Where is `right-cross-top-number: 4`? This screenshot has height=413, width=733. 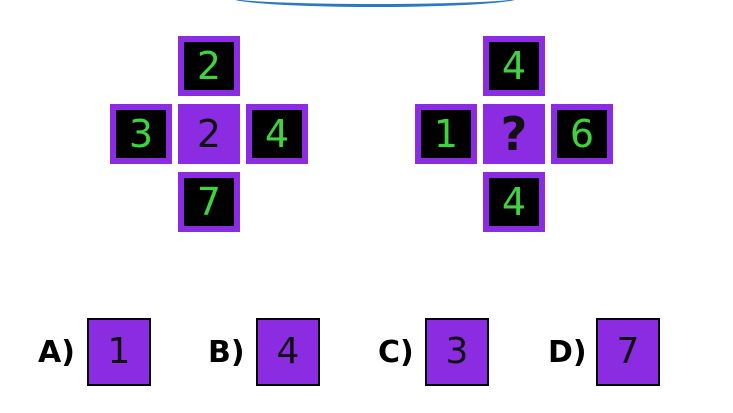 right-cross-top-number: 4 is located at coordinates (514, 66).